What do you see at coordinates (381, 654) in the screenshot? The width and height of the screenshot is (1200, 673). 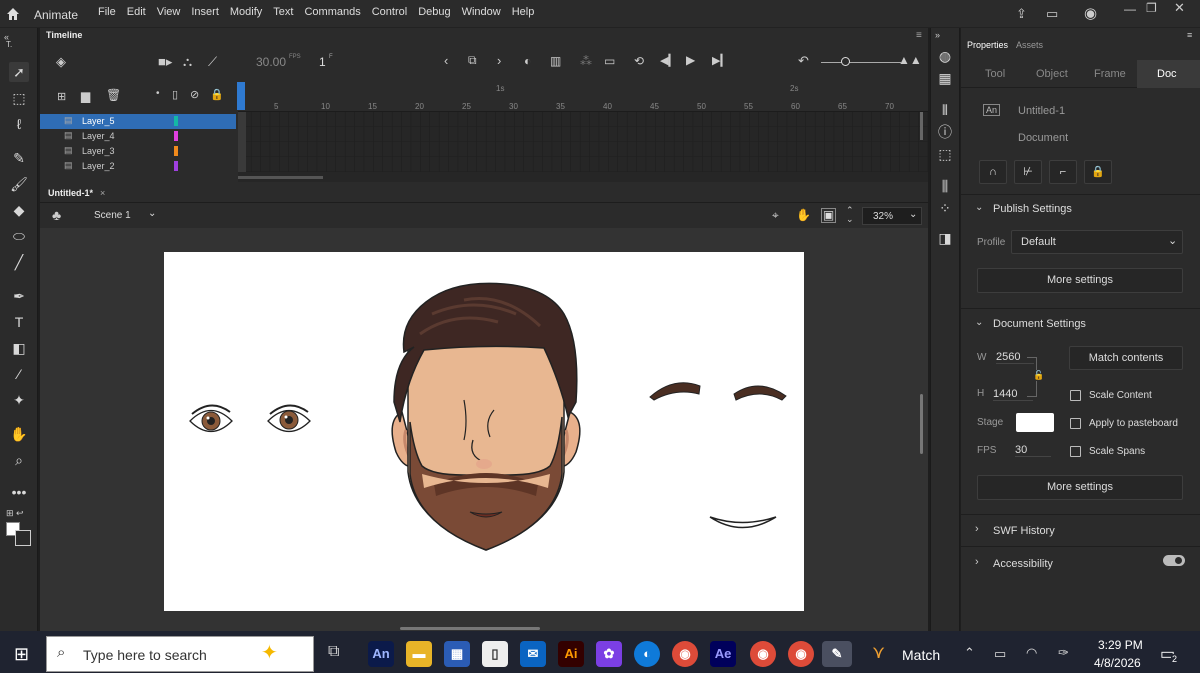 I see `animate-taskbar-icon: An` at bounding box center [381, 654].